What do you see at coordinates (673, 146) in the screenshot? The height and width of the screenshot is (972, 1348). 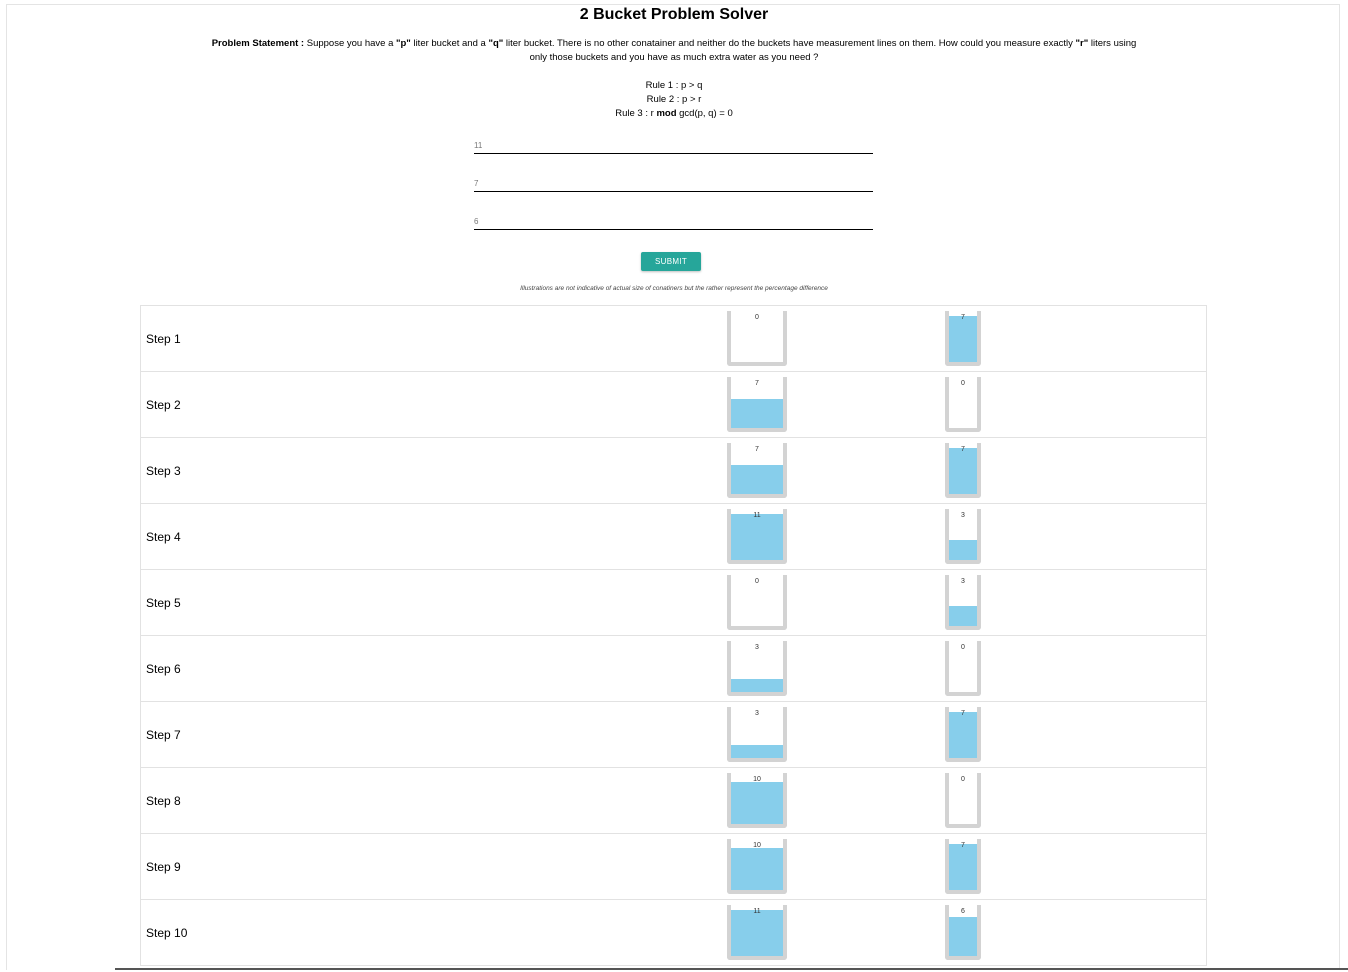 I see `p-input` at bounding box center [673, 146].